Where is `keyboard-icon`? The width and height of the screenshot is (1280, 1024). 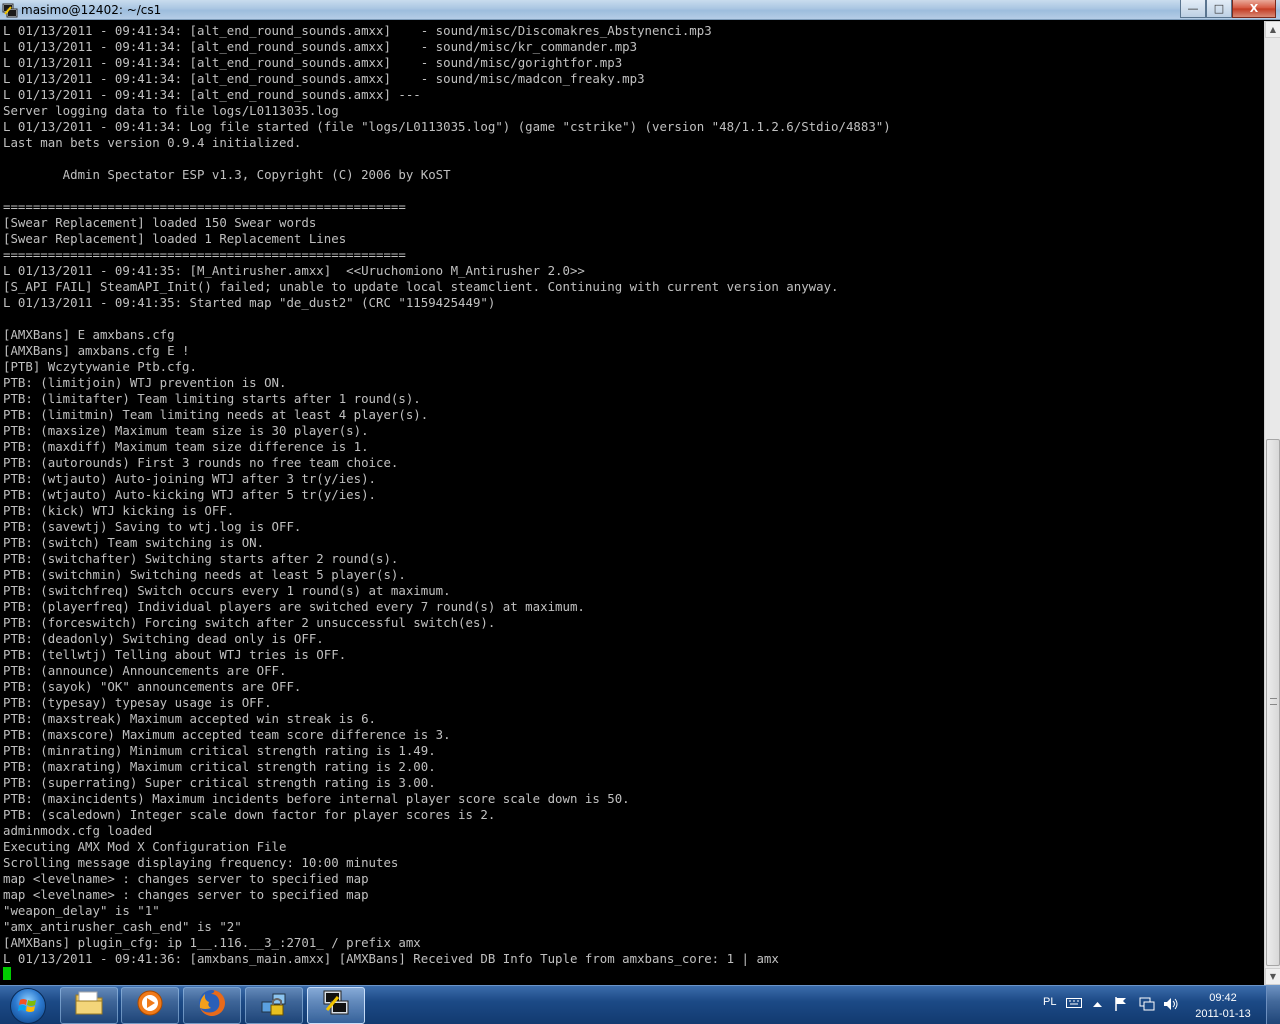
keyboard-icon is located at coordinates (1074, 1004).